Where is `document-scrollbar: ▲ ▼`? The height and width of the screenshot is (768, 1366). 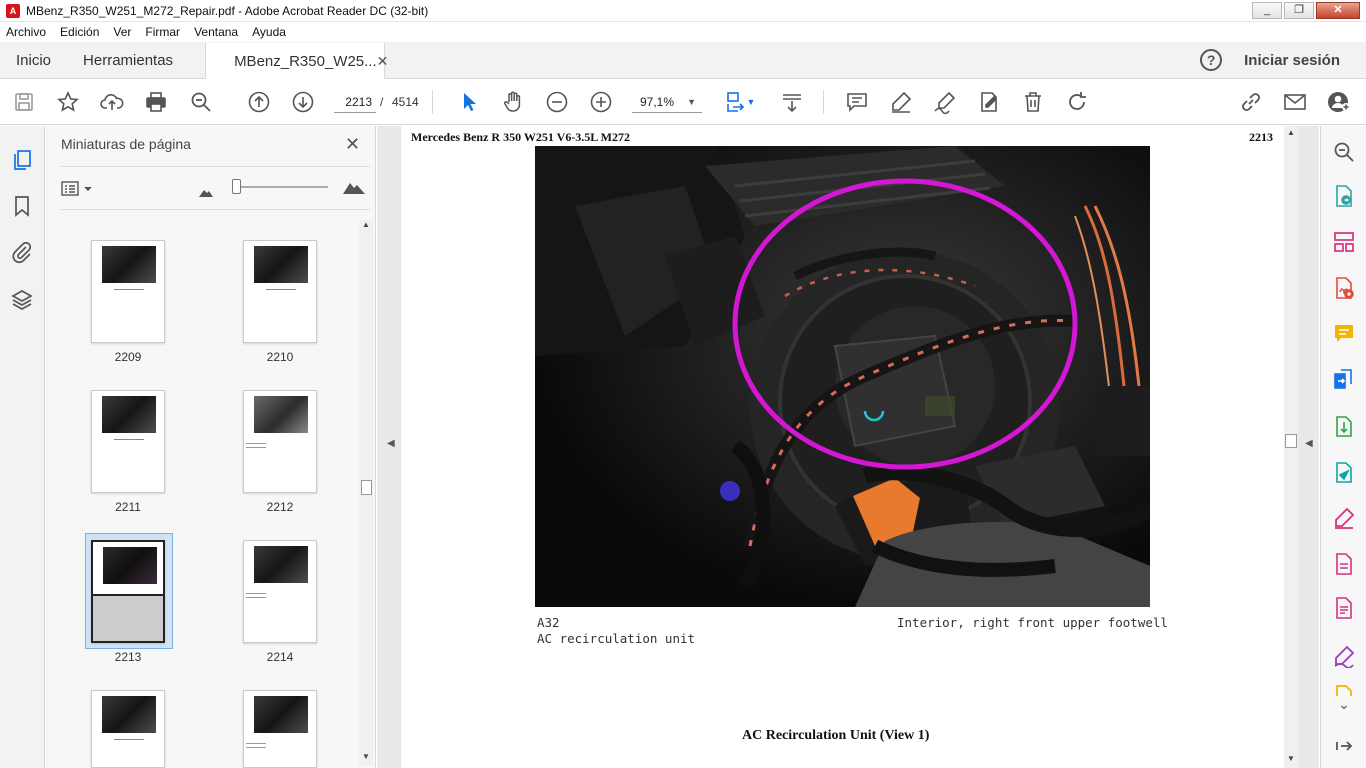 document-scrollbar: ▲ ▼ is located at coordinates (1291, 447).